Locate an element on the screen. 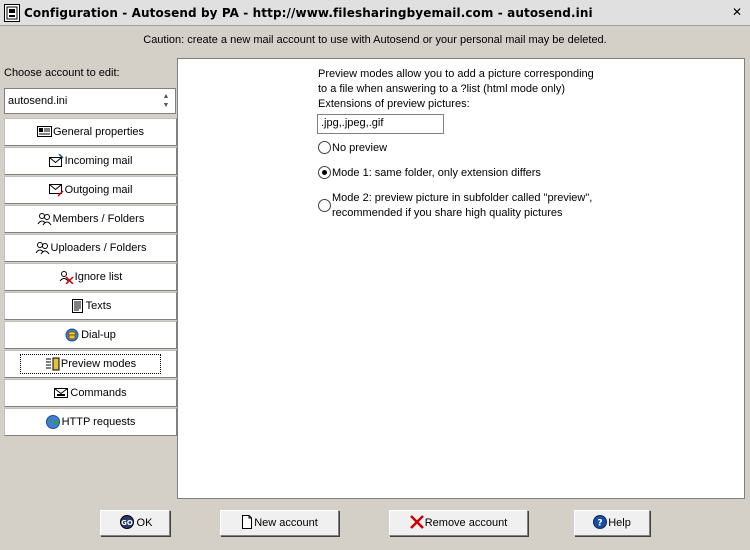 The width and height of the screenshot is (750, 550). account-label: Choose account to edit: is located at coordinates (62, 73).